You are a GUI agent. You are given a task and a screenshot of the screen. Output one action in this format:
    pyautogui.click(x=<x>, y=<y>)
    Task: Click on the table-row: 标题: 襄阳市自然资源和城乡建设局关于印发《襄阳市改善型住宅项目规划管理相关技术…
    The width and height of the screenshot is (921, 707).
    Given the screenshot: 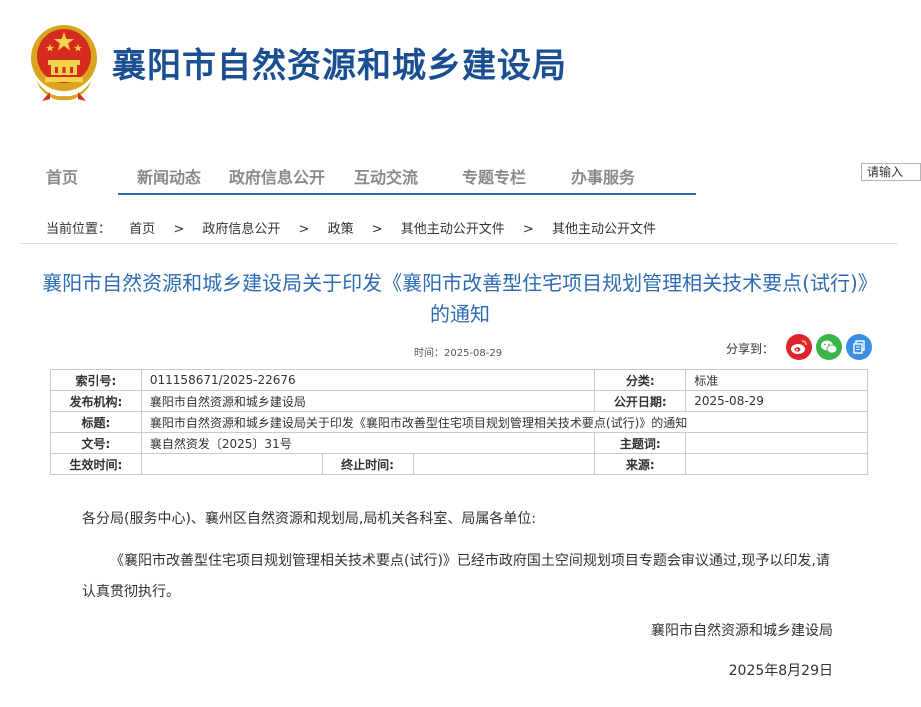 What is the action you would take?
    pyautogui.click(x=459, y=422)
    